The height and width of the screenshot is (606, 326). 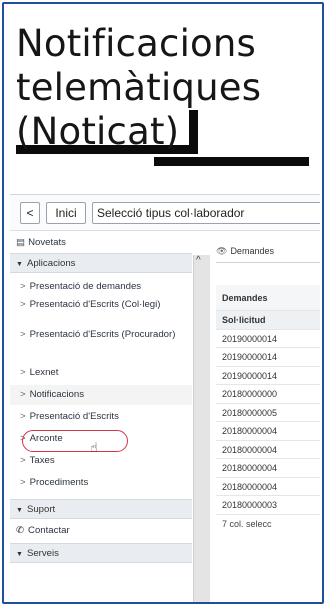 What do you see at coordinates (20, 530) in the screenshot?
I see `phone-icon: ✆` at bounding box center [20, 530].